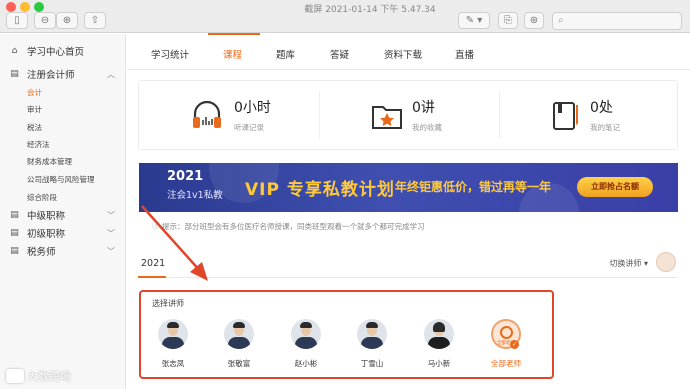  Describe the element at coordinates (49, 376) in the screenshot. I see `watermark-text: 大数跨境` at that location.